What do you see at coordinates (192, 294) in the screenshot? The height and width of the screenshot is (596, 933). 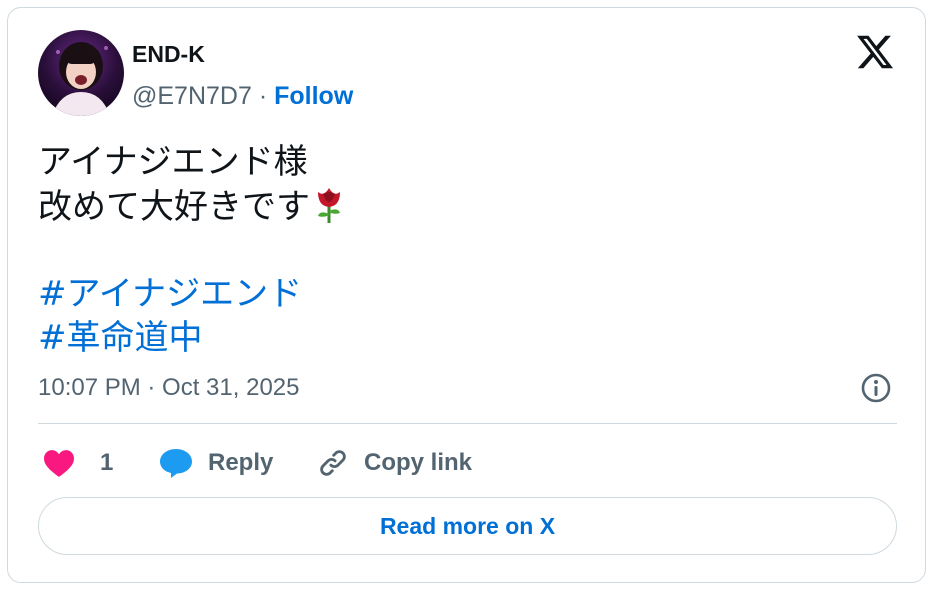 I see `hashtag-link: #アイナジエンド` at bounding box center [192, 294].